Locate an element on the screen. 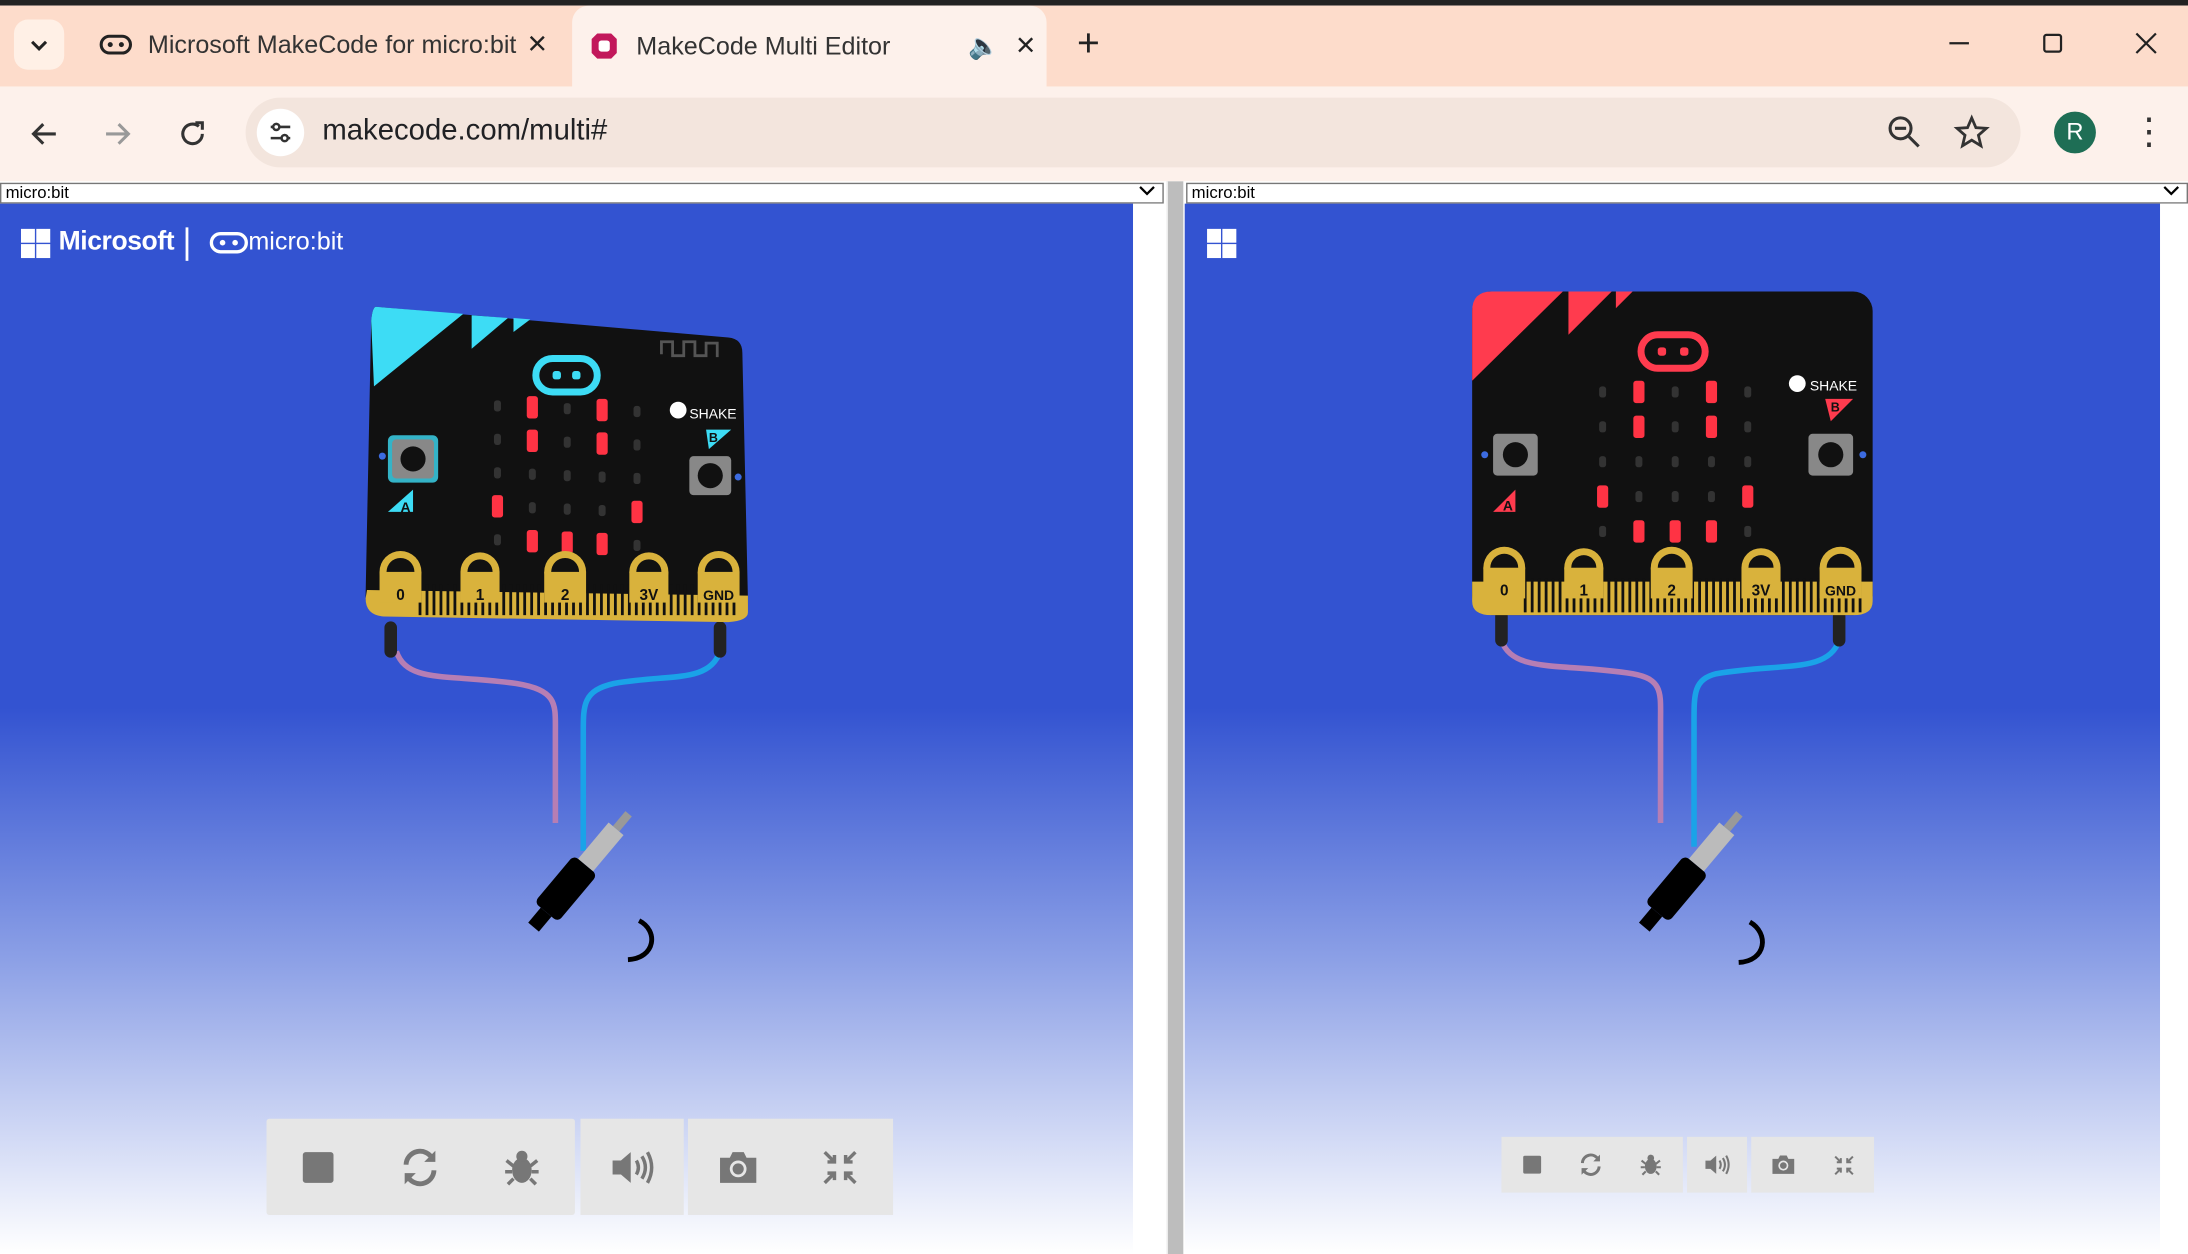  pin-label: 3V is located at coordinates (649, 595).